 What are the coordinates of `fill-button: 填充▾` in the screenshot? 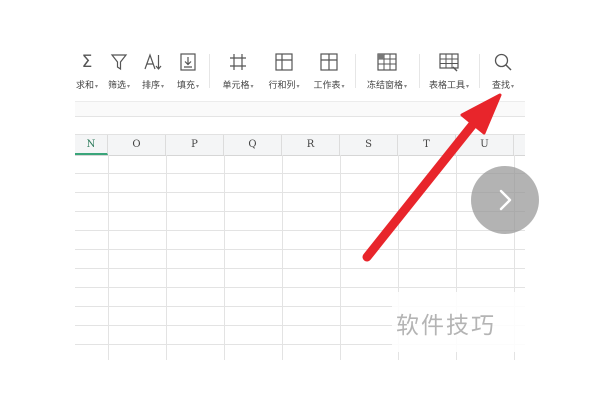 It's located at (188, 73).